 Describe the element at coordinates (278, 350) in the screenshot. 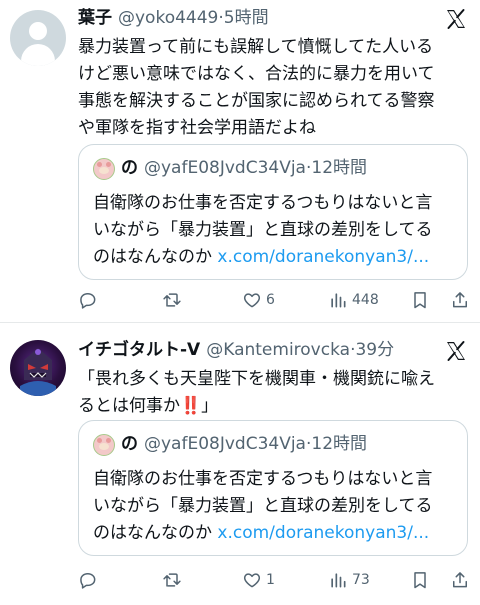

I see `author-handle: @Kantemirovcka` at that location.